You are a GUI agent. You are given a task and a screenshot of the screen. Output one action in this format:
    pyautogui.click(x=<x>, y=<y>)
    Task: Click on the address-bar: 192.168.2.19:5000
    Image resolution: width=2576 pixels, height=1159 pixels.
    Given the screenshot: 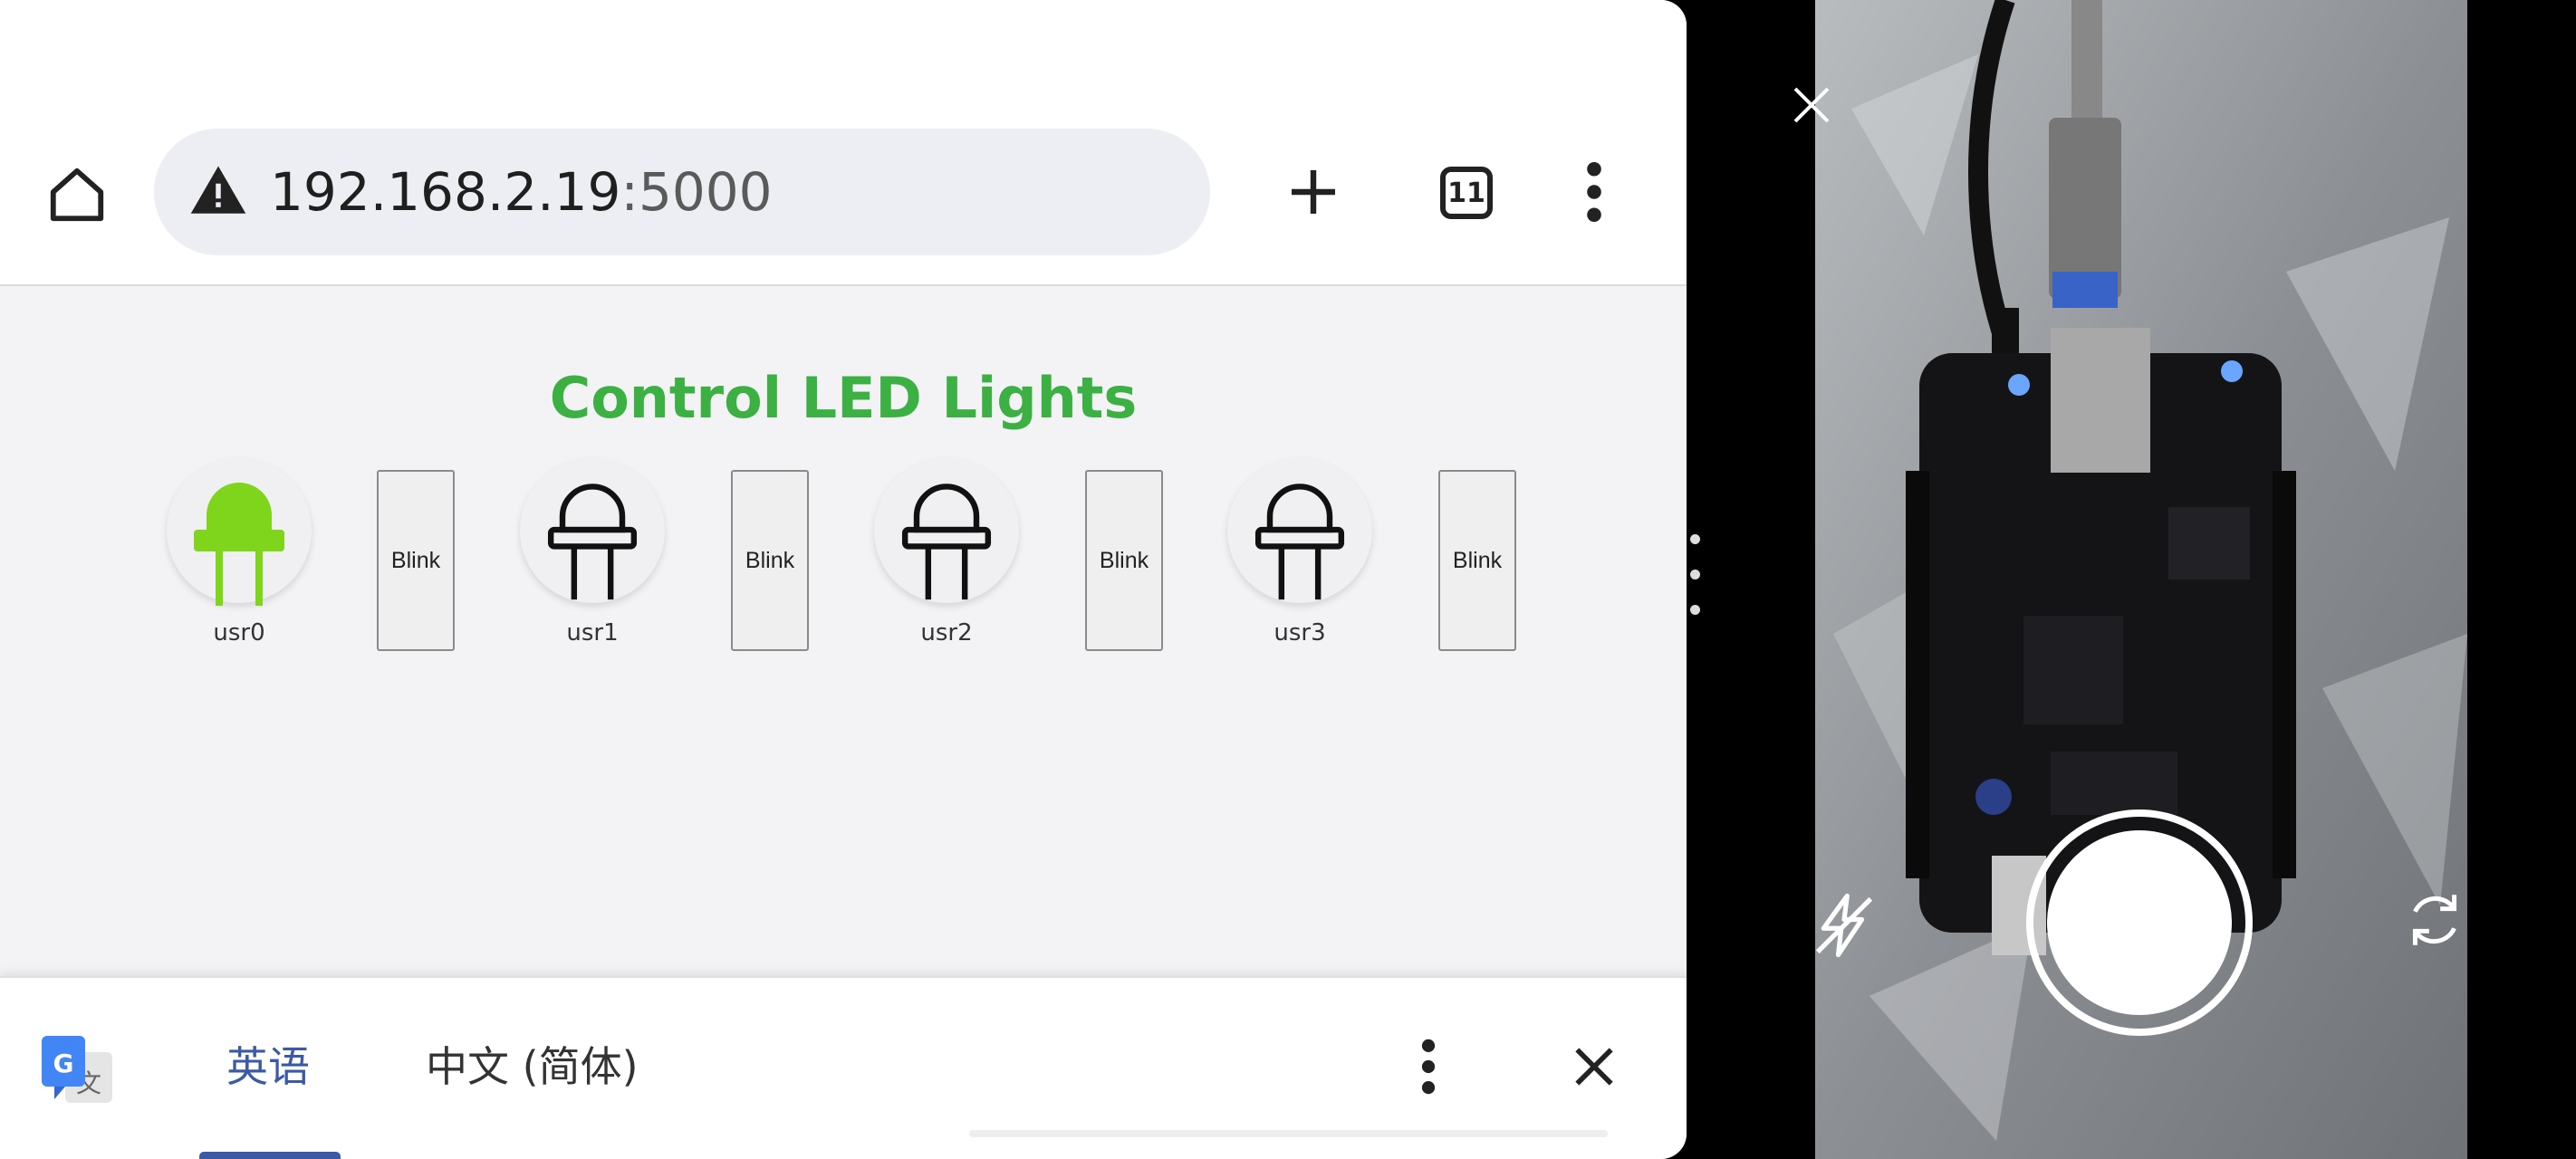 What is the action you would take?
    pyautogui.click(x=682, y=192)
    